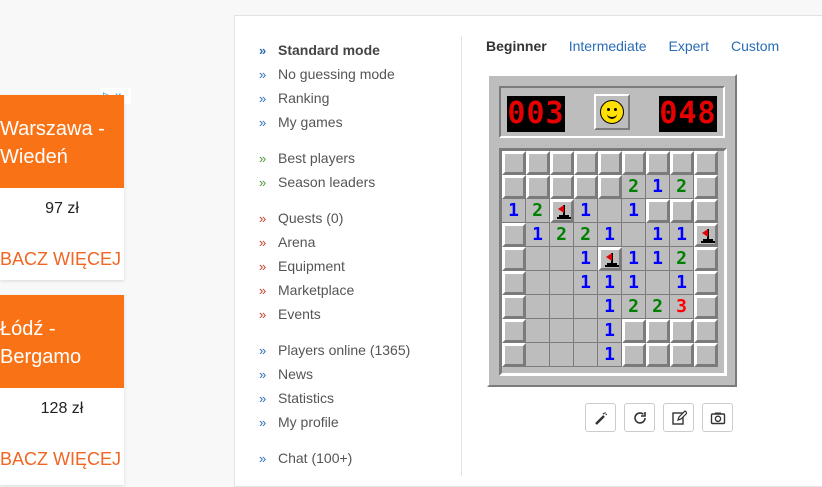 This screenshot has width=822, height=487. Describe the element at coordinates (678, 417) in the screenshot. I see `edit-button` at that location.